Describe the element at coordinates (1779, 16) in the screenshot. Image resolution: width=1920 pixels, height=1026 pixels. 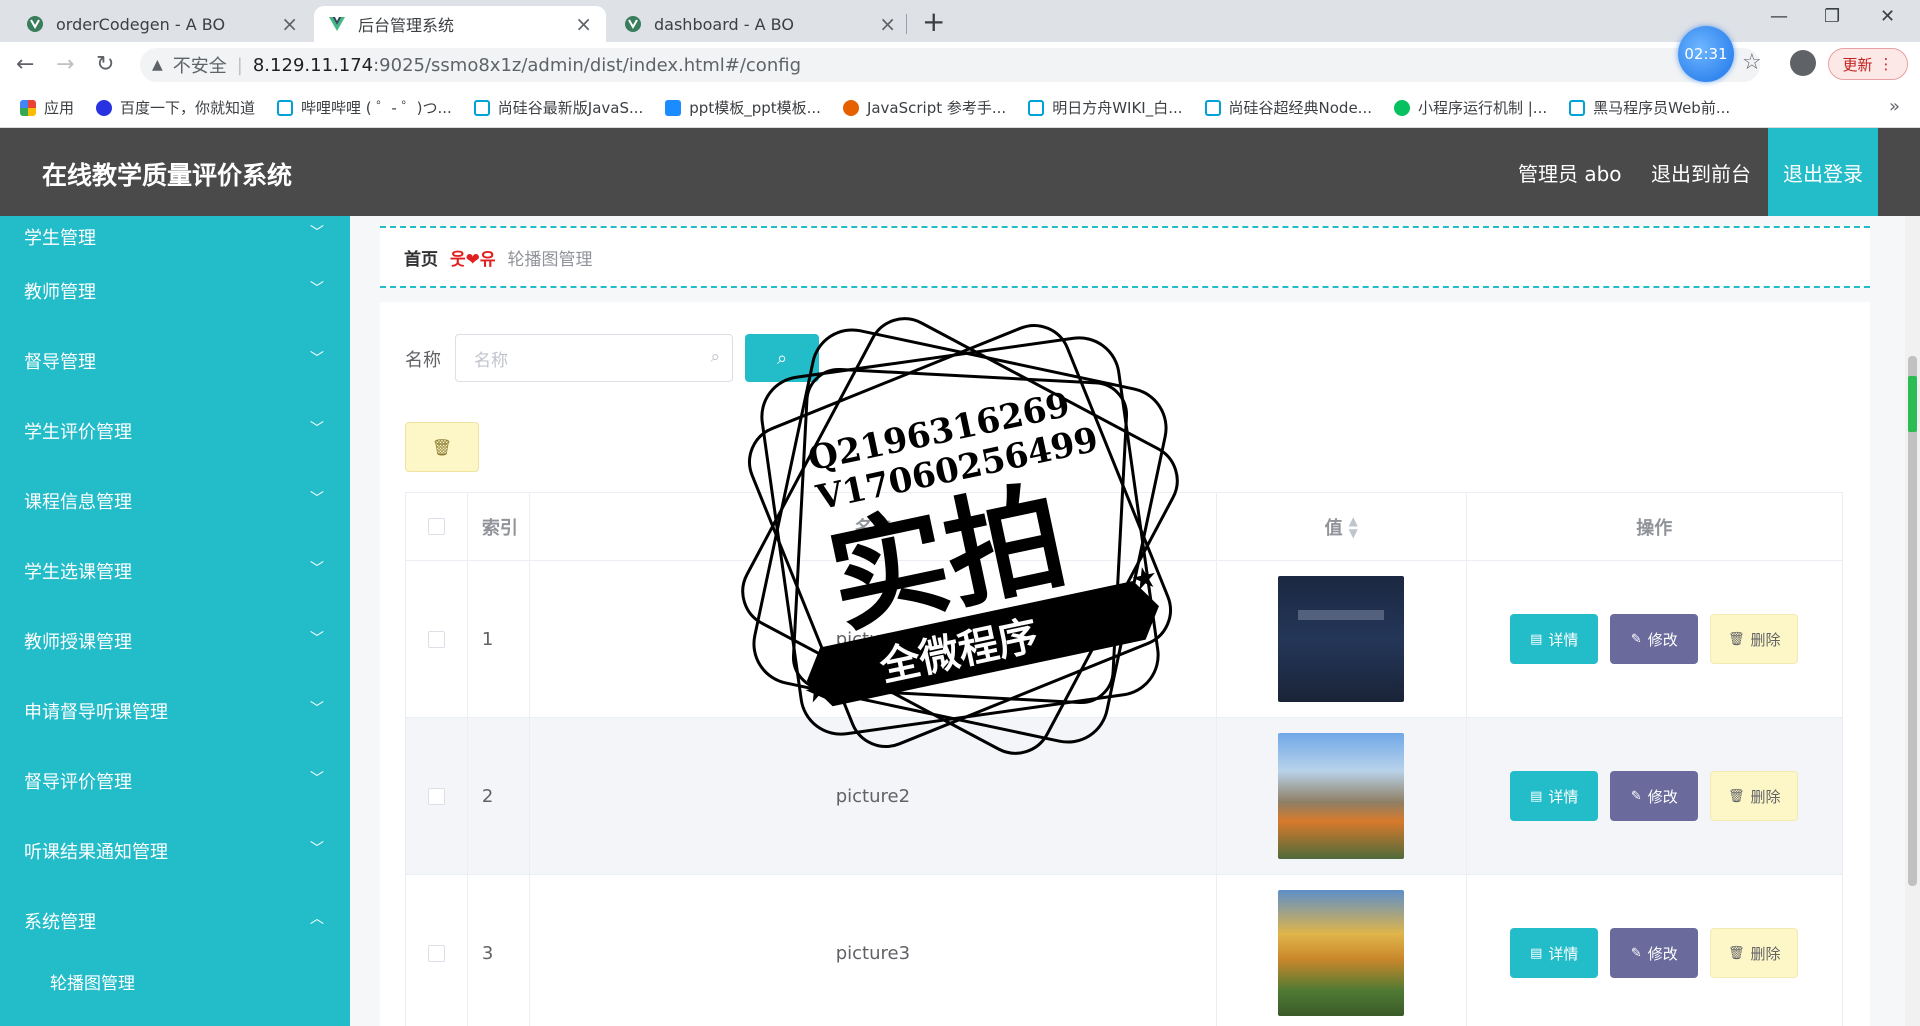
I see `minimize-icon: —` at that location.